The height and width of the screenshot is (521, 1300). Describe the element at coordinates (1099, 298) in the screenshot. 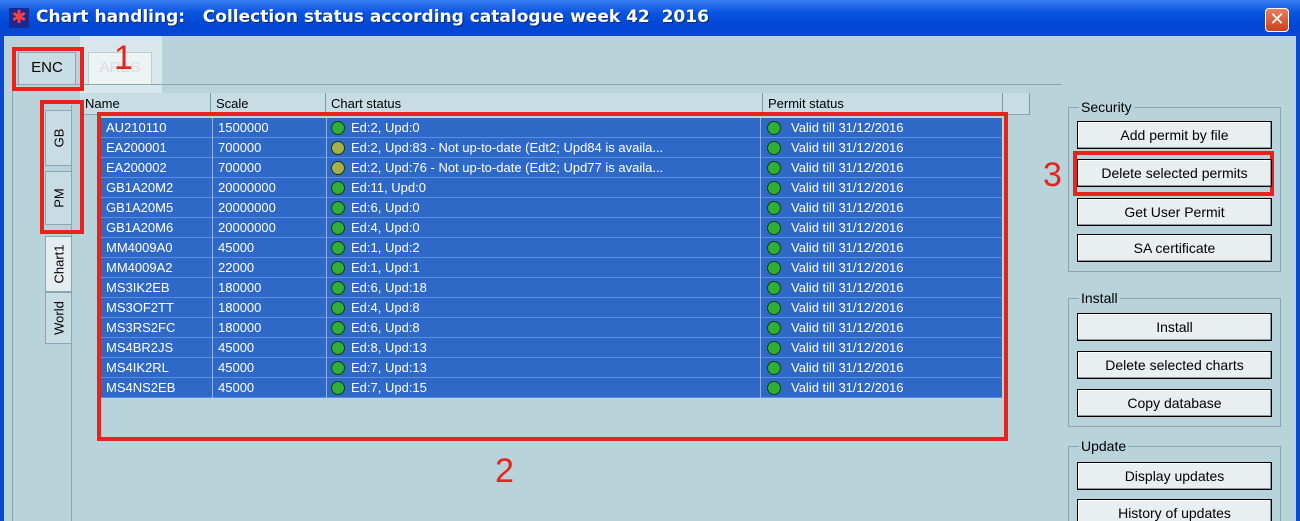

I see `install-group-label: Install` at that location.